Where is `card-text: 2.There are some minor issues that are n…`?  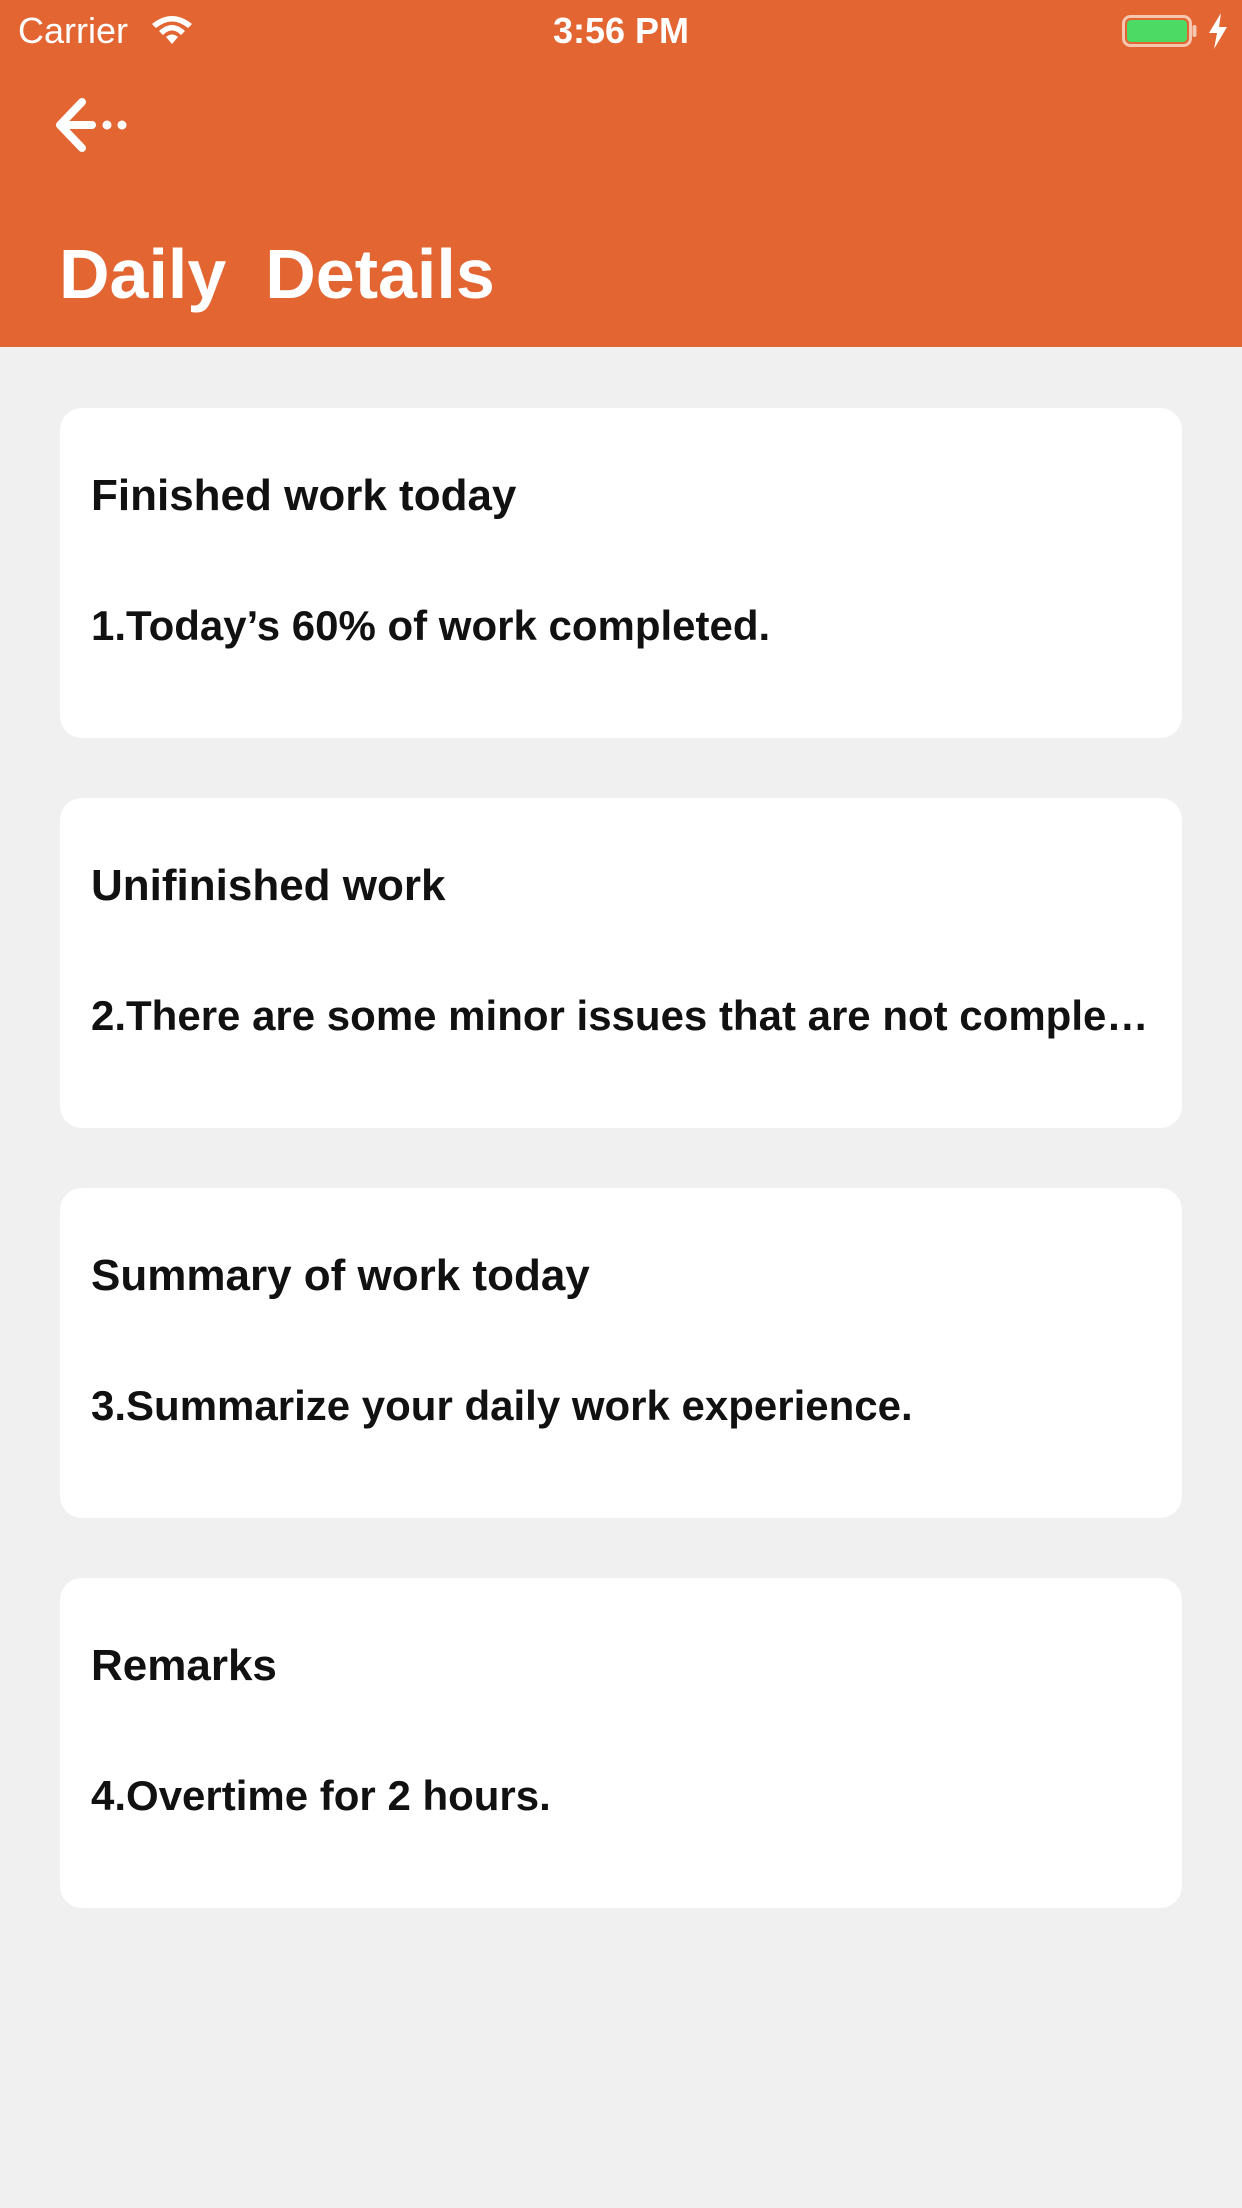 card-text: 2.There are some minor issues that are n… is located at coordinates (621, 1015).